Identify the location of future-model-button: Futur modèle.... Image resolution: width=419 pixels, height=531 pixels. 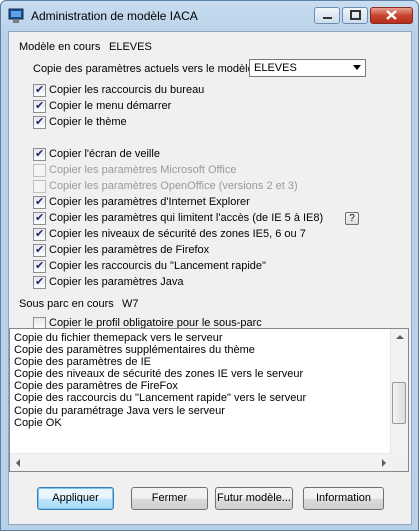
(254, 498).